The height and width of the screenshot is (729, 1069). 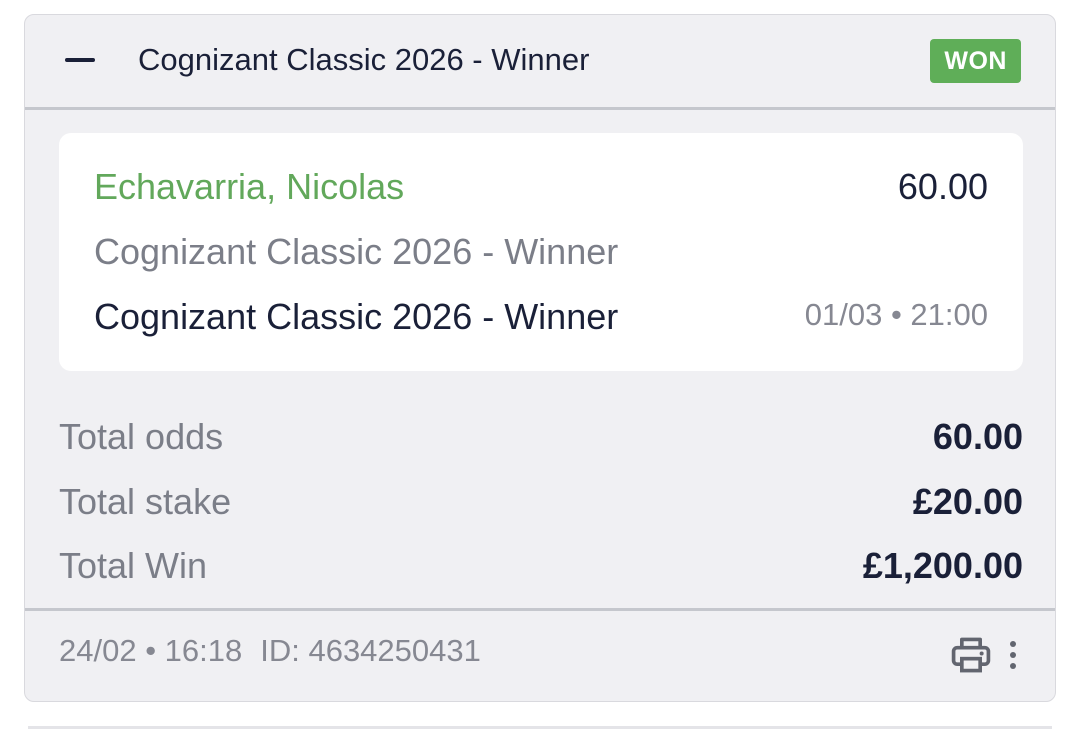 What do you see at coordinates (141, 436) in the screenshot?
I see `total-odds-label: Total odds` at bounding box center [141, 436].